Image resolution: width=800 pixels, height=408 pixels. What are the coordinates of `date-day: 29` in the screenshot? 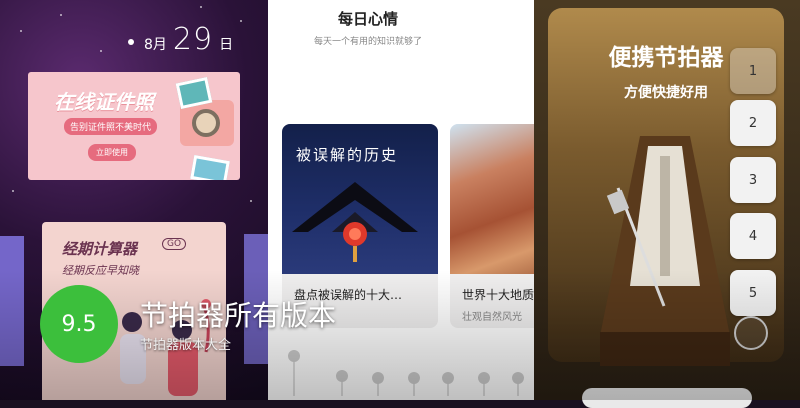 It's located at (193, 39).